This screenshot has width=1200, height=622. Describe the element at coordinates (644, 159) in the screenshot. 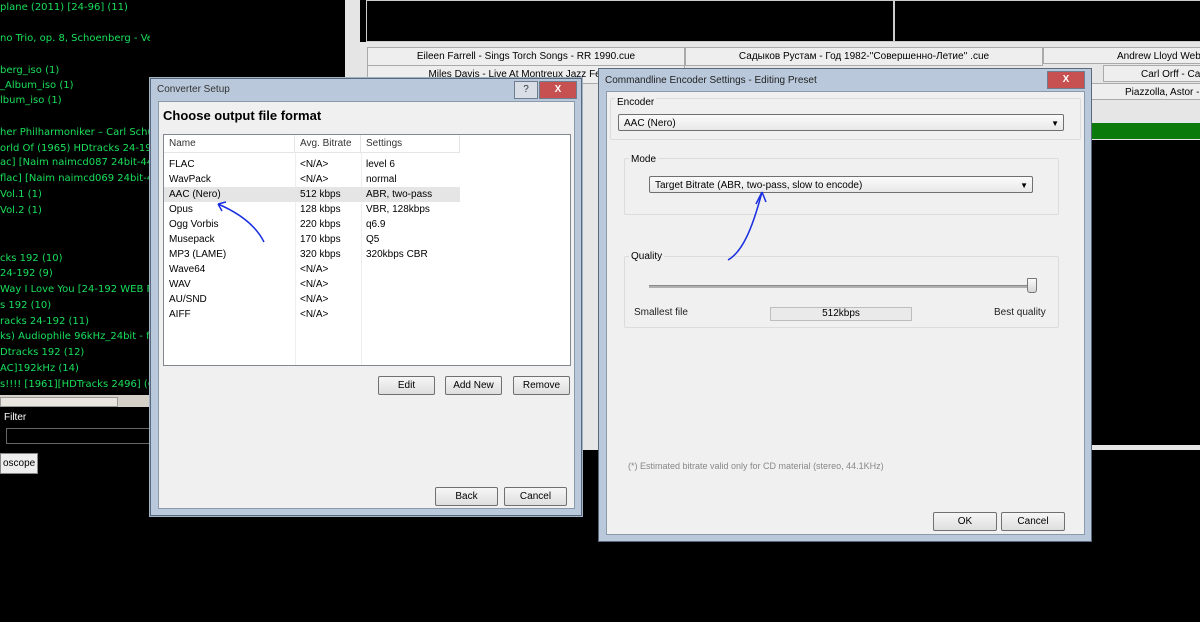

I see `mode-label: Mode` at that location.